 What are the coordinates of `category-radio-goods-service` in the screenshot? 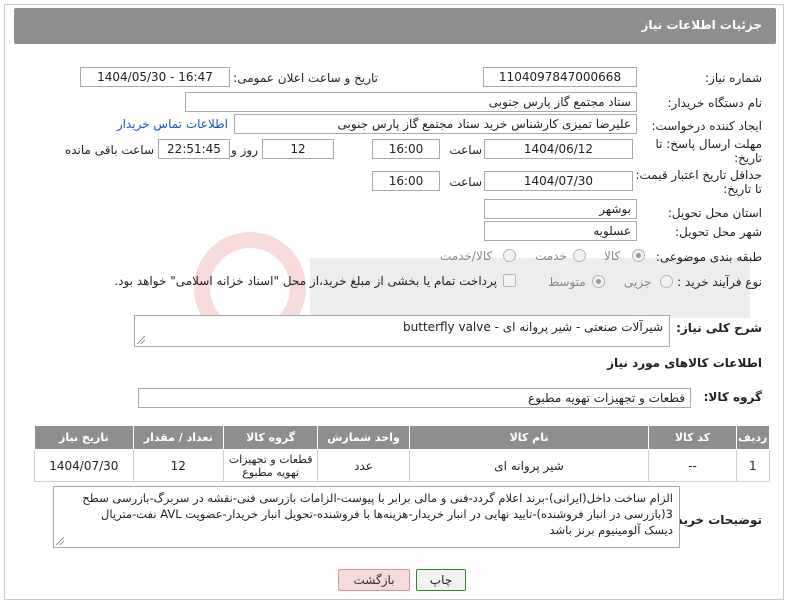 It's located at (509, 255).